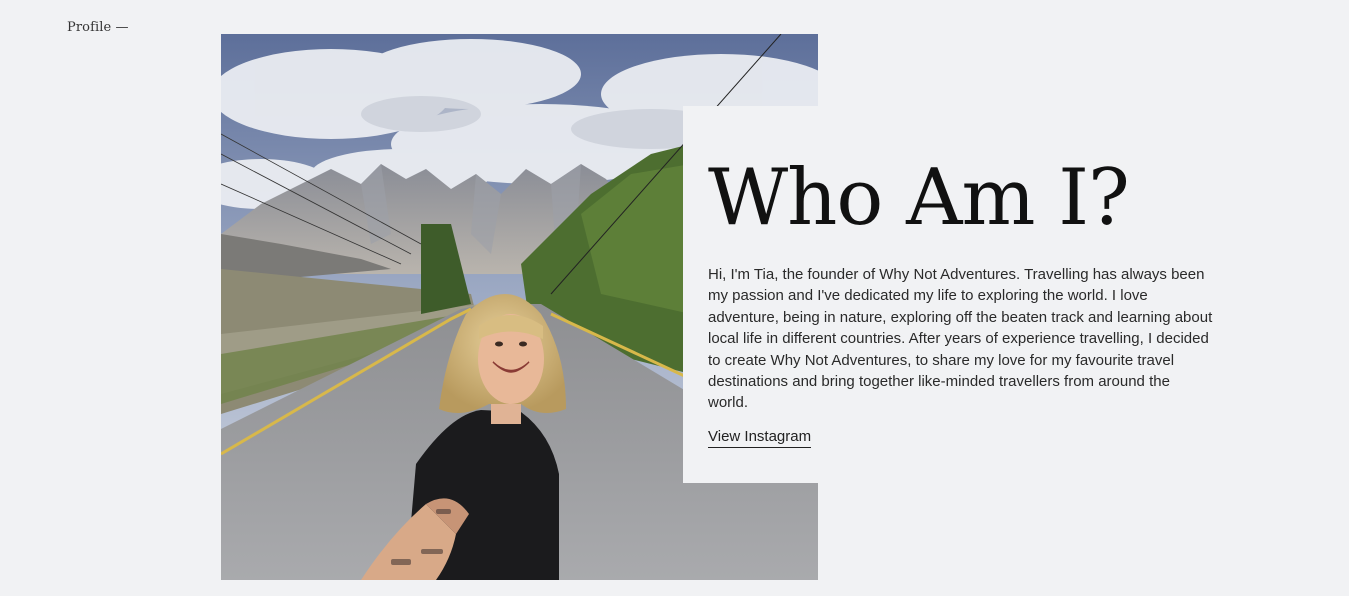 This screenshot has height=596, width=1349. Describe the element at coordinates (919, 198) in the screenshot. I see `page-title: Who Am I?` at that location.